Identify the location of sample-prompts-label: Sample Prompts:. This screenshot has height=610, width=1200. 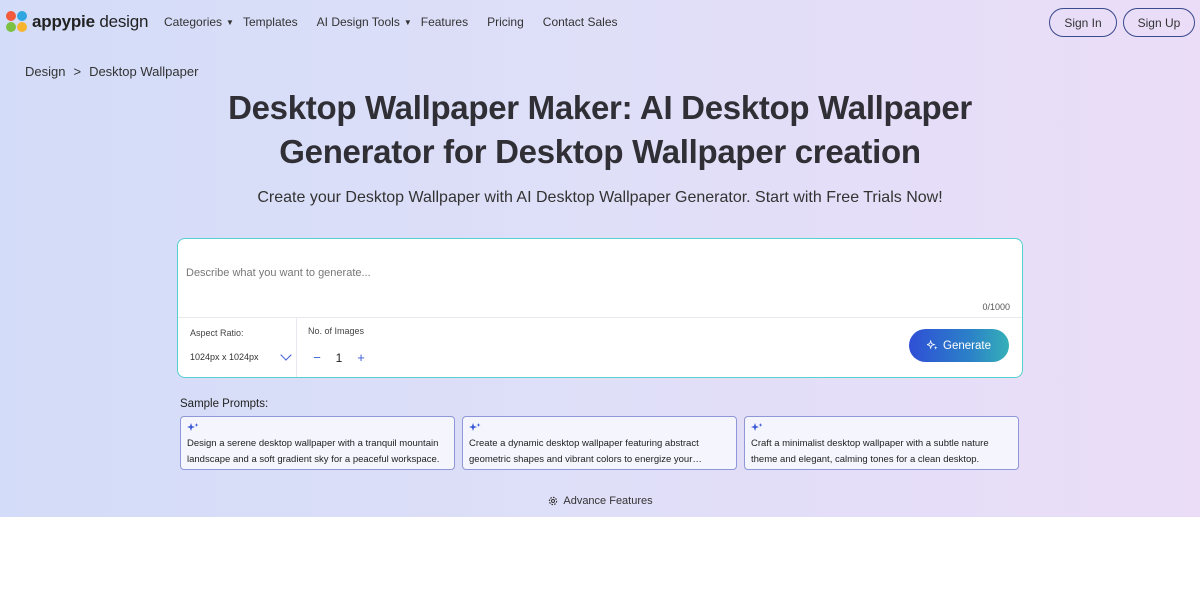
(224, 404).